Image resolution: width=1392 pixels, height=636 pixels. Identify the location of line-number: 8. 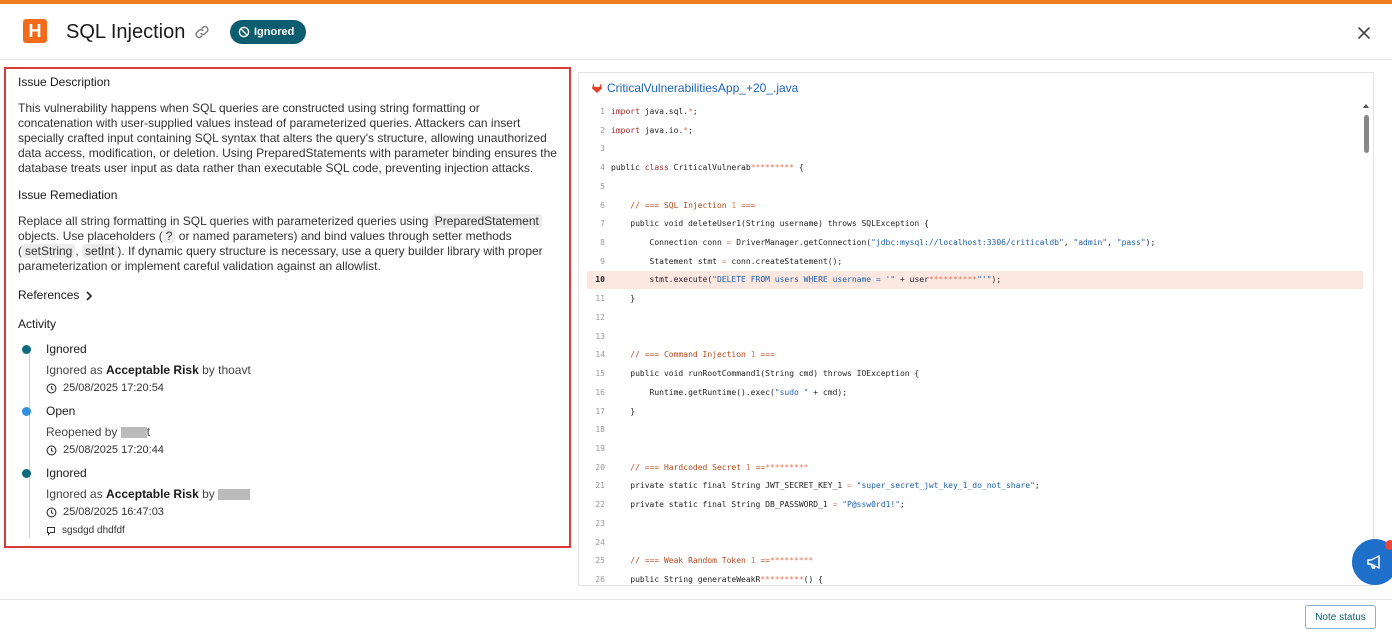
(602, 243).